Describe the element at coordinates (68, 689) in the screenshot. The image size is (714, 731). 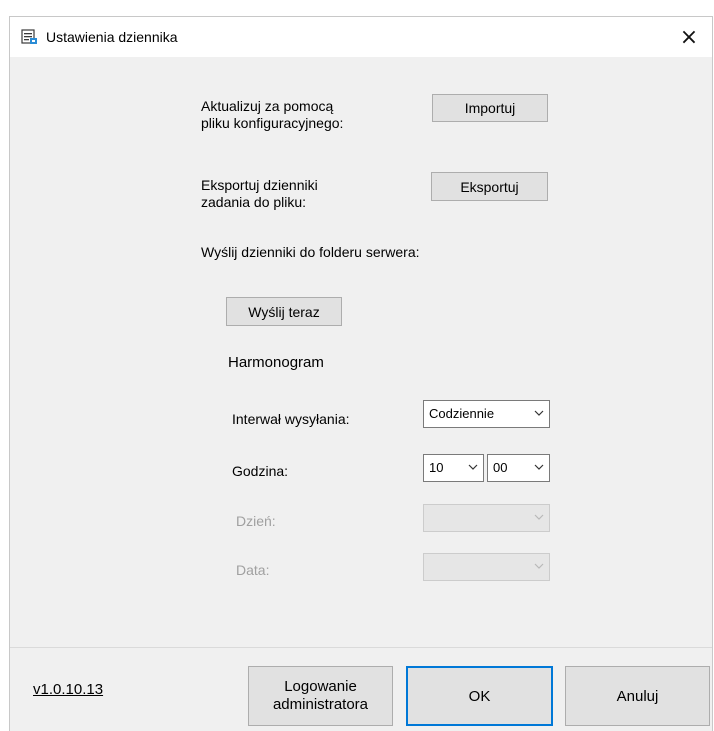
I see `version-link: v1.0.10.13` at that location.